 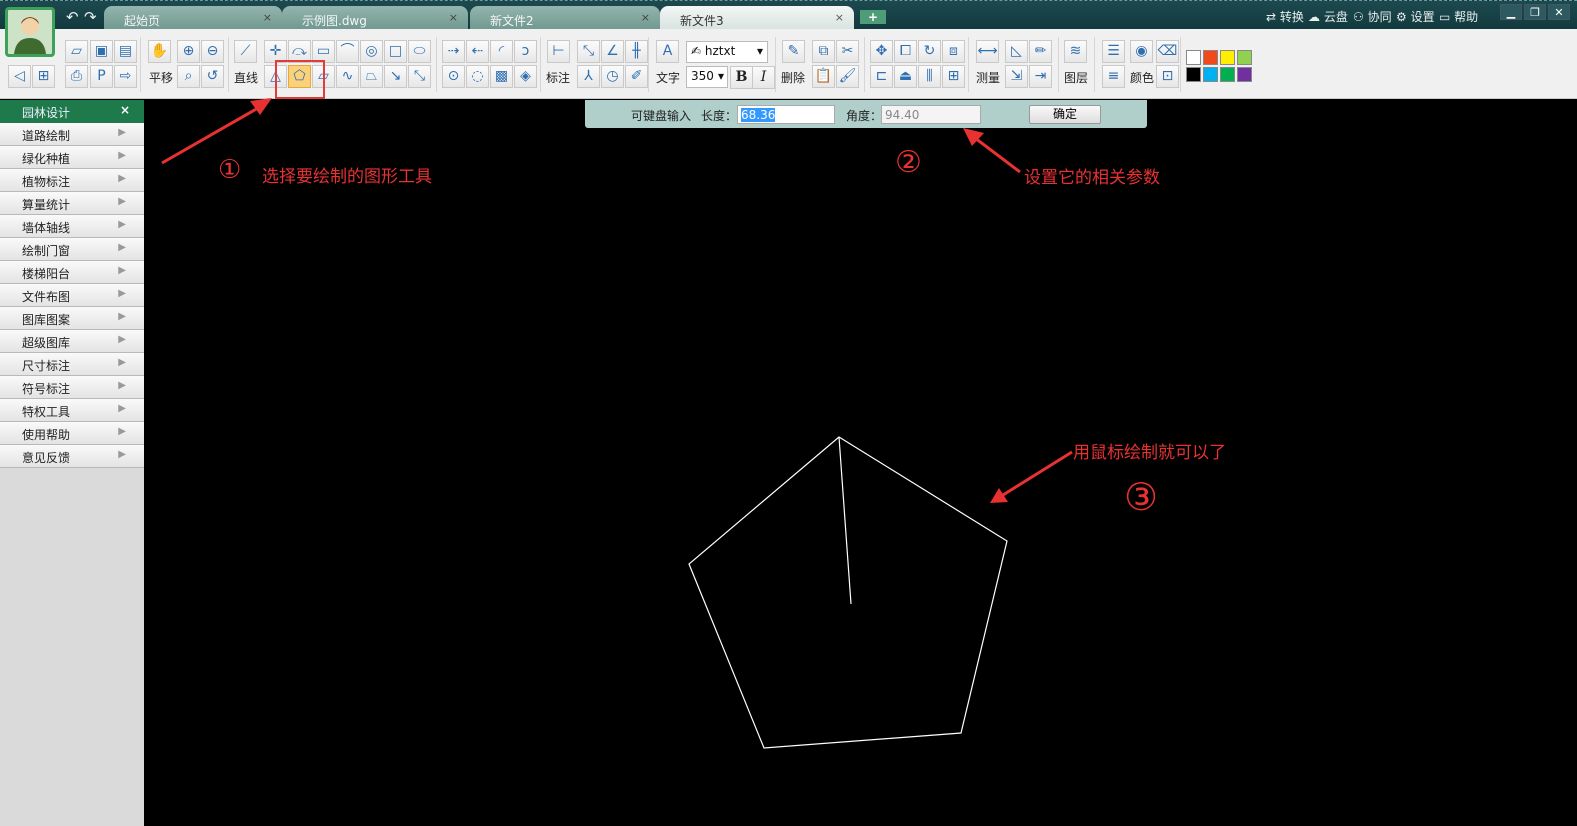 What do you see at coordinates (76, 76) in the screenshot?
I see `print-icon: ⎙` at bounding box center [76, 76].